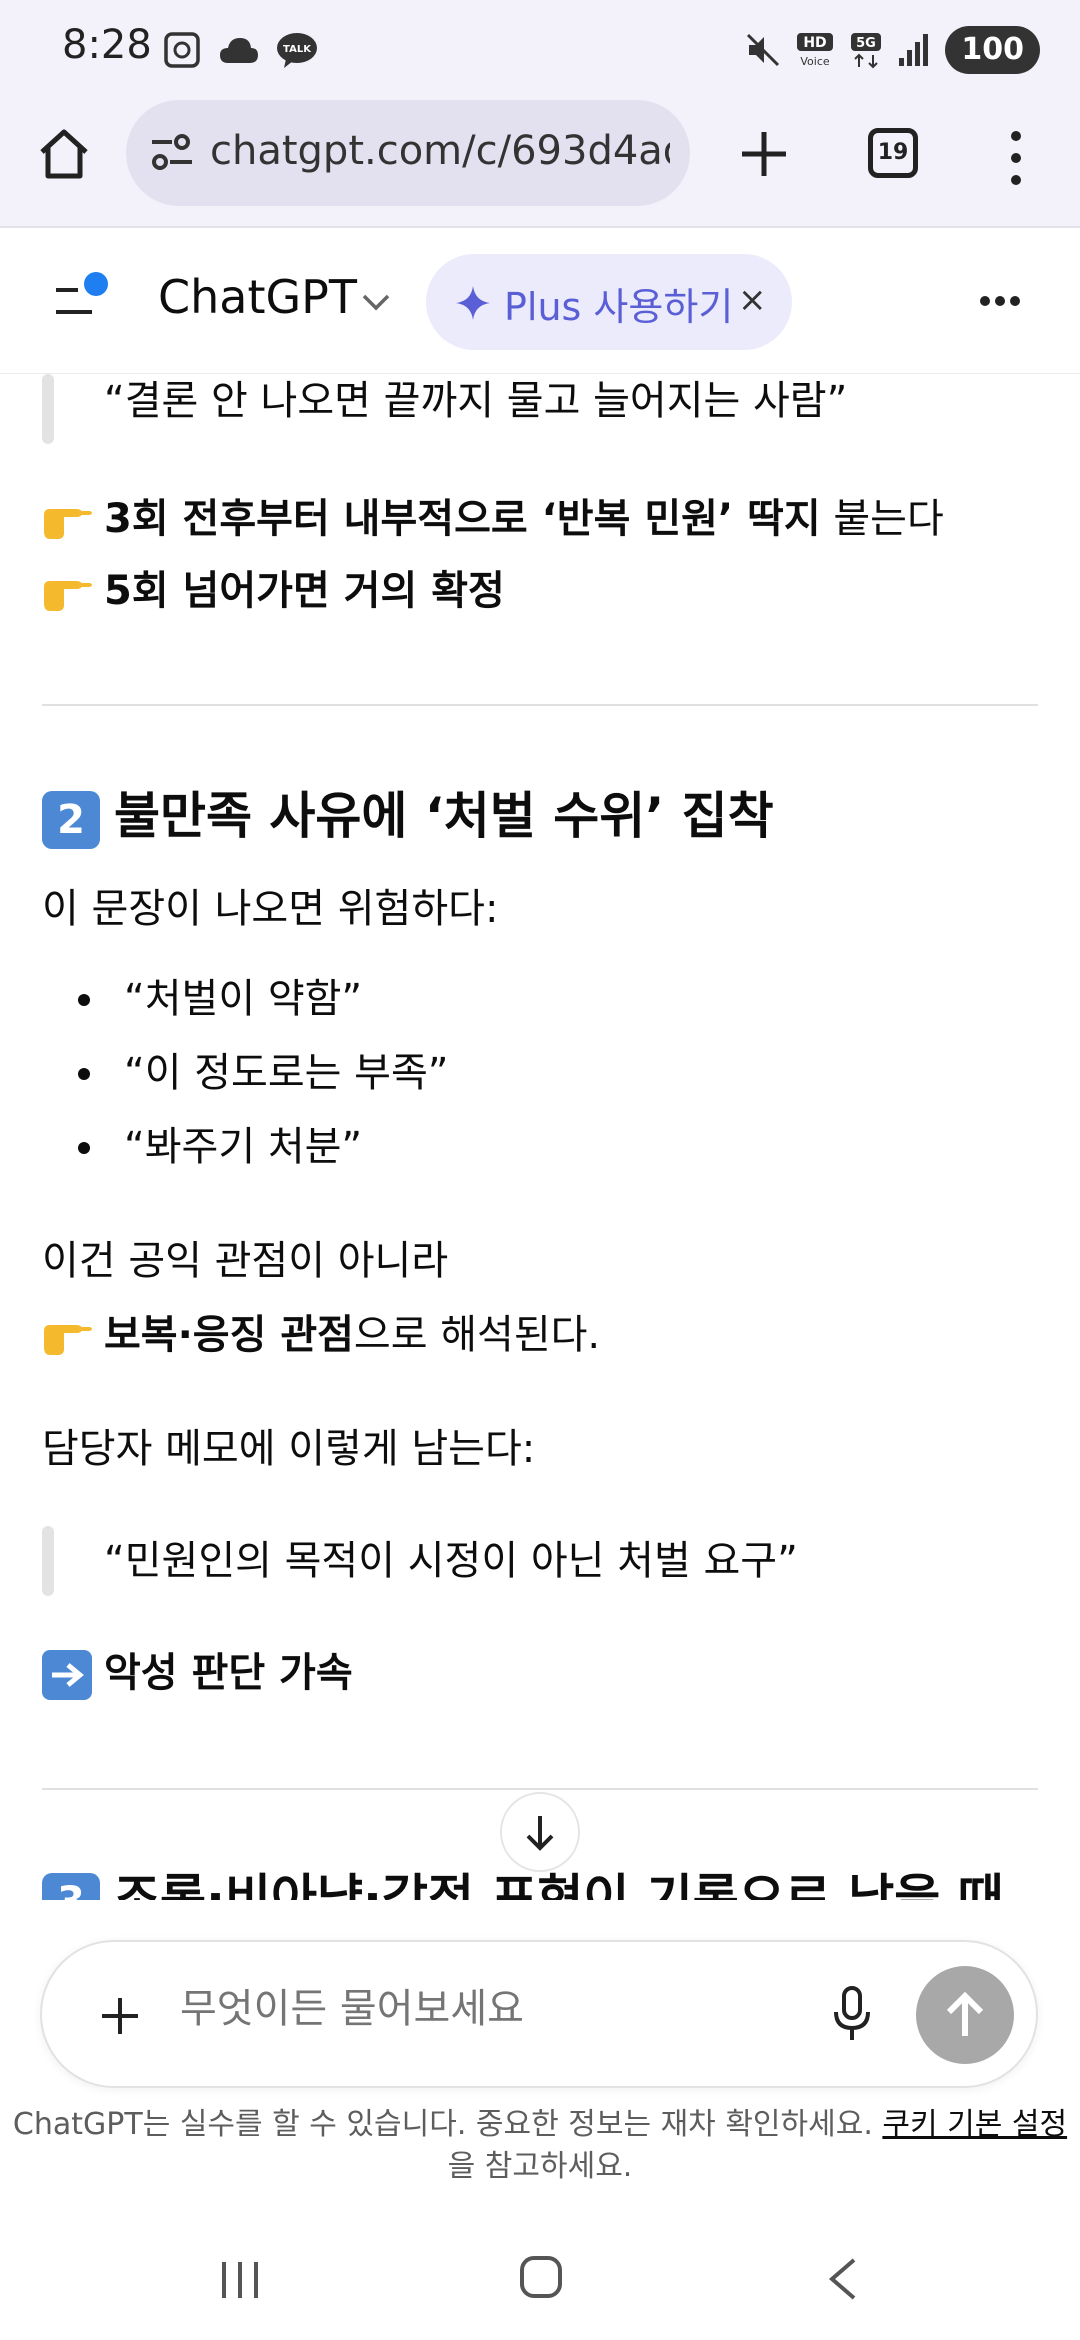 Image resolution: width=1080 pixels, height=2340 pixels. I want to click on arrow-down-icon, so click(540, 1833).